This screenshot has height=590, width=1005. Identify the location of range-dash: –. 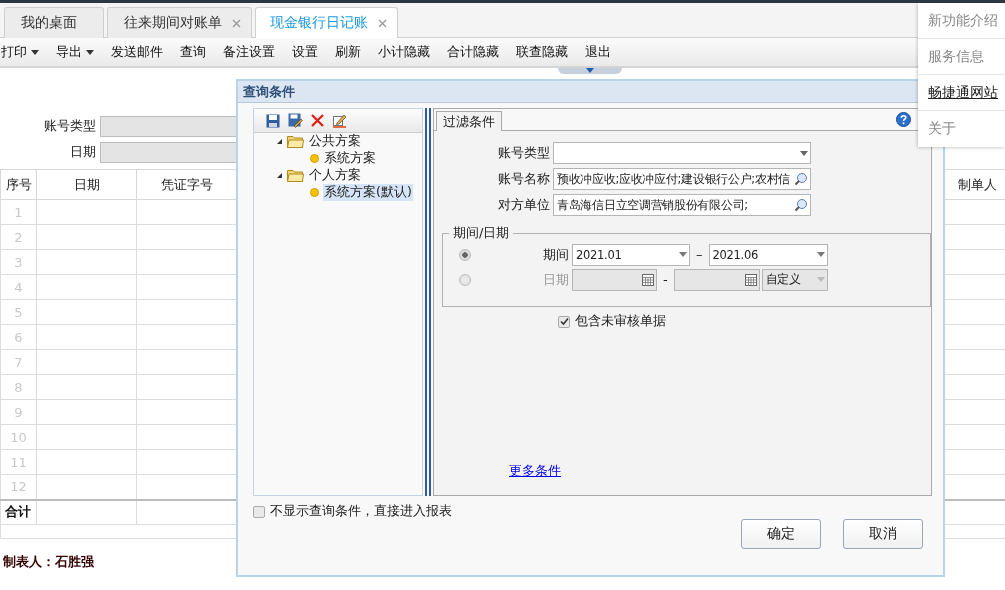
(699, 254).